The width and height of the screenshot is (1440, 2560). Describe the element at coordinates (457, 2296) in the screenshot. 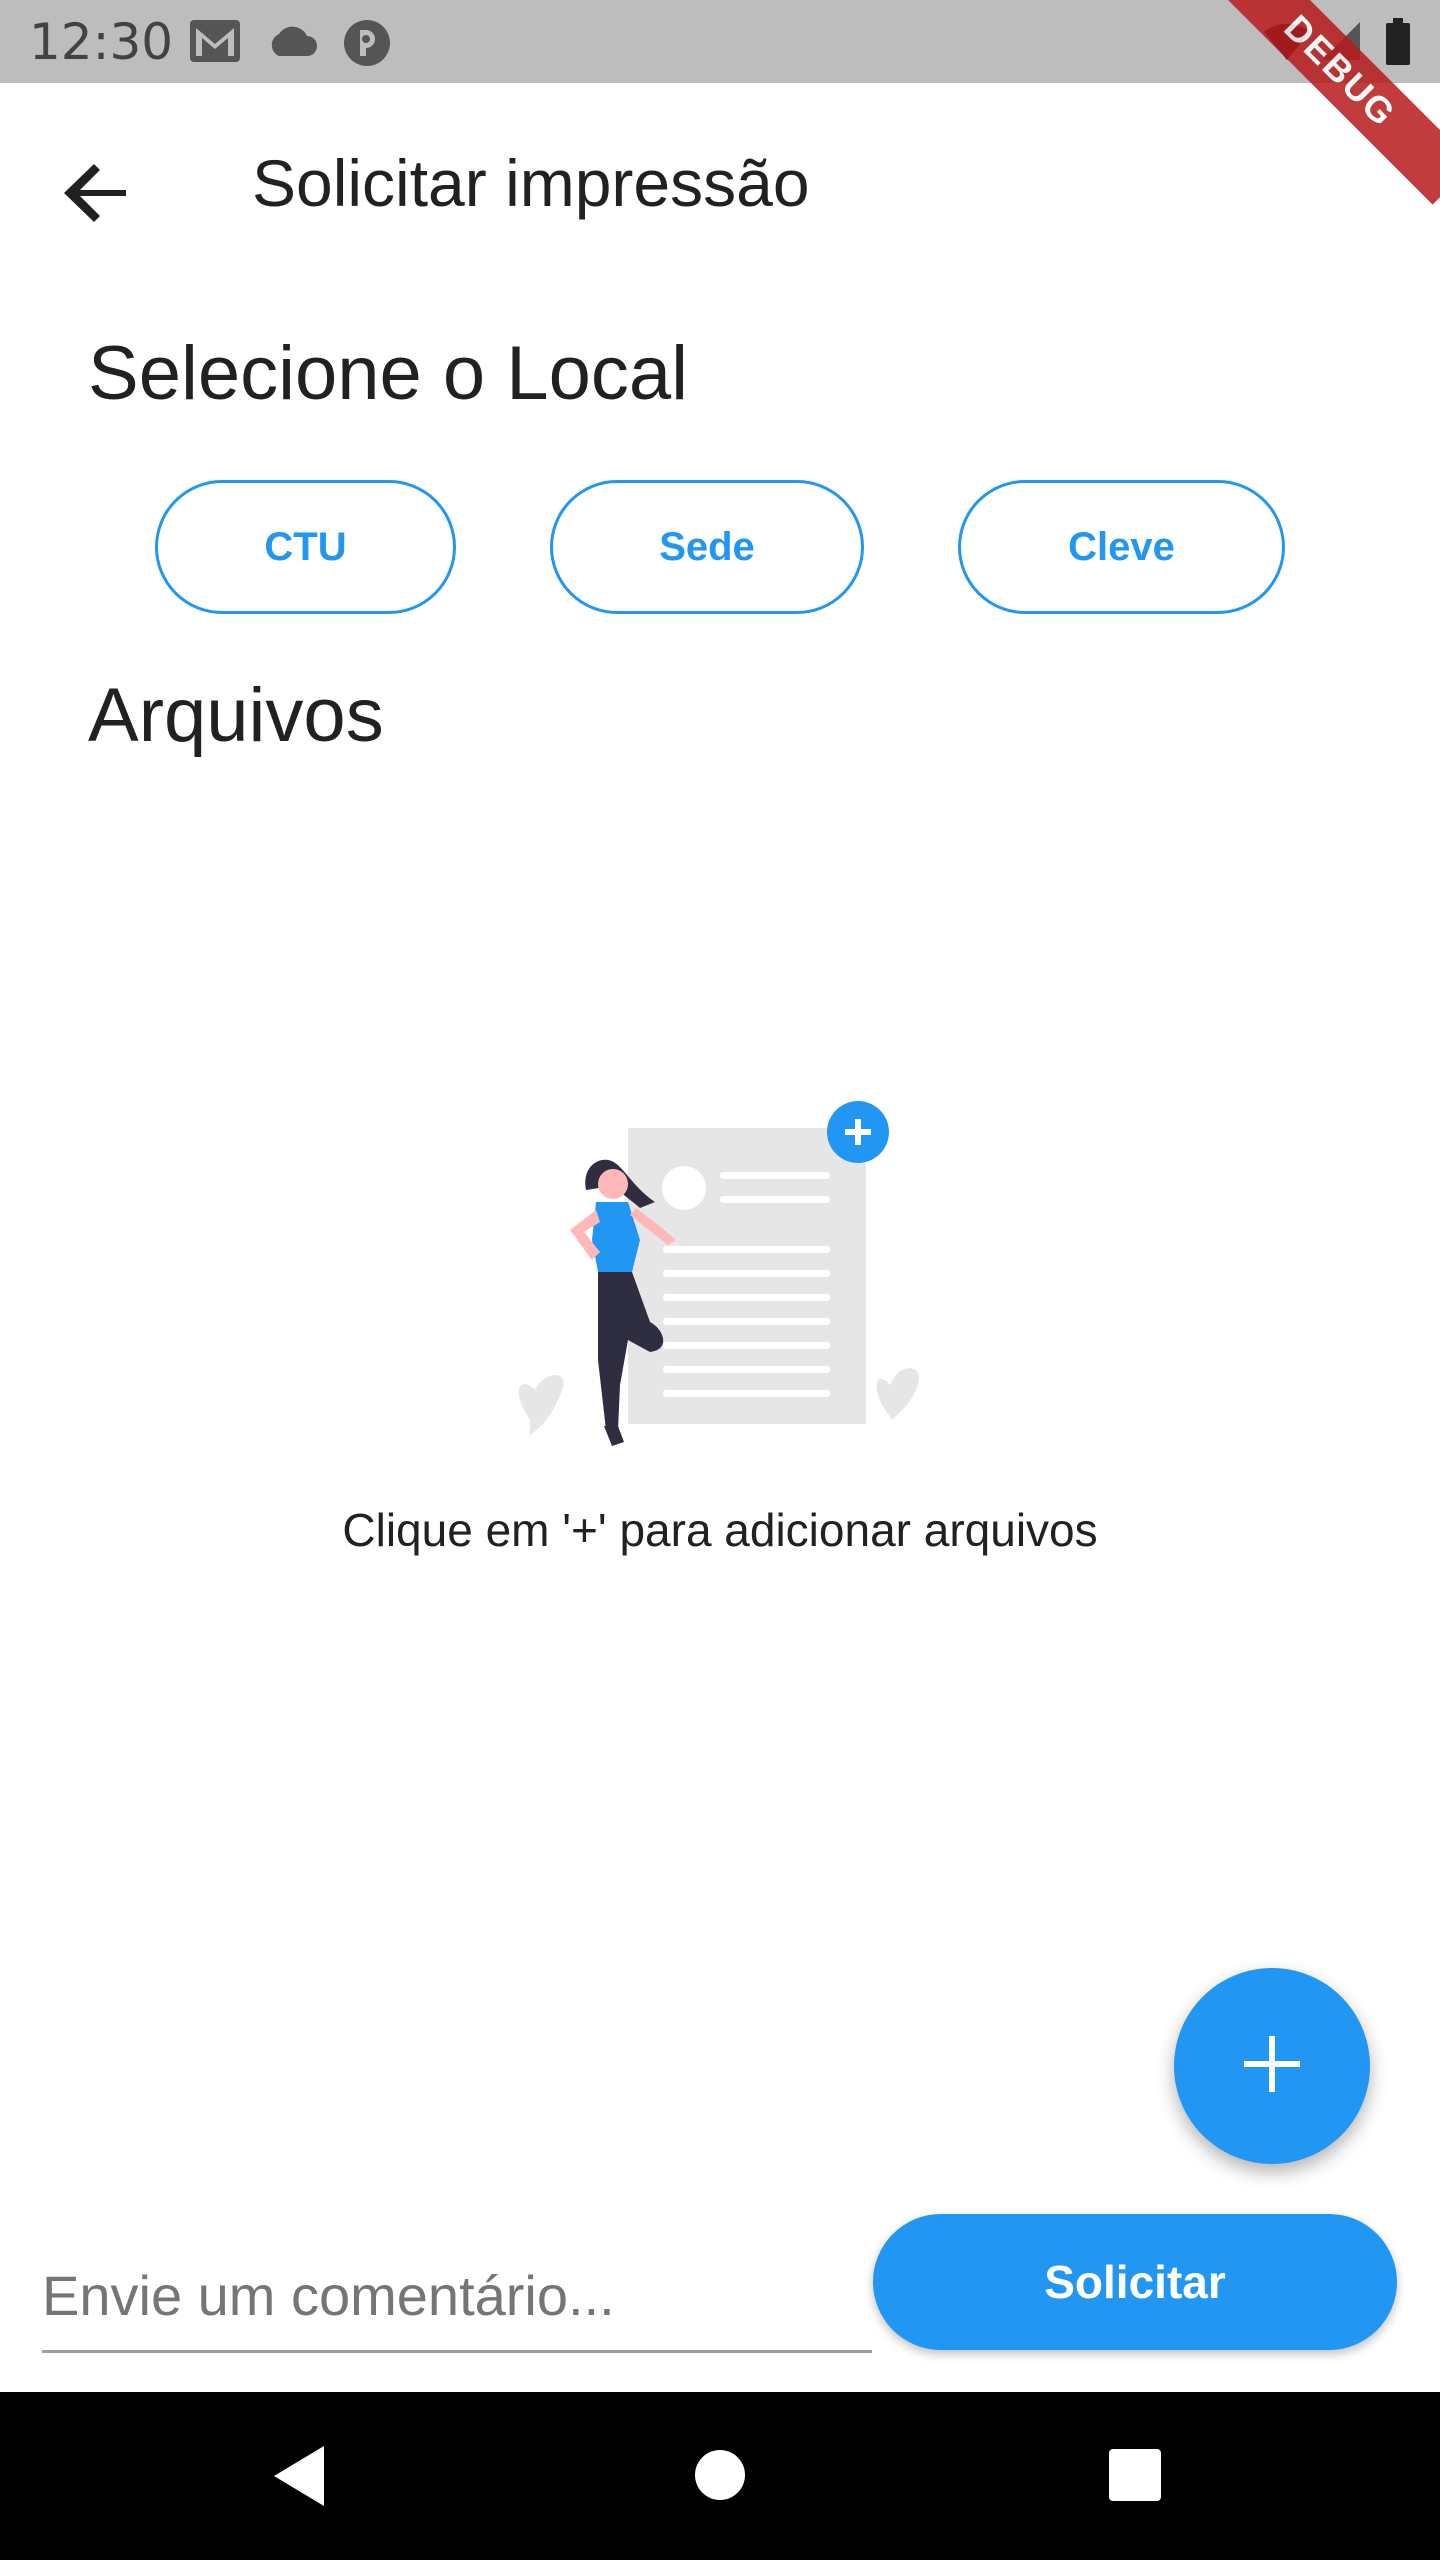

I see `comment-input` at that location.